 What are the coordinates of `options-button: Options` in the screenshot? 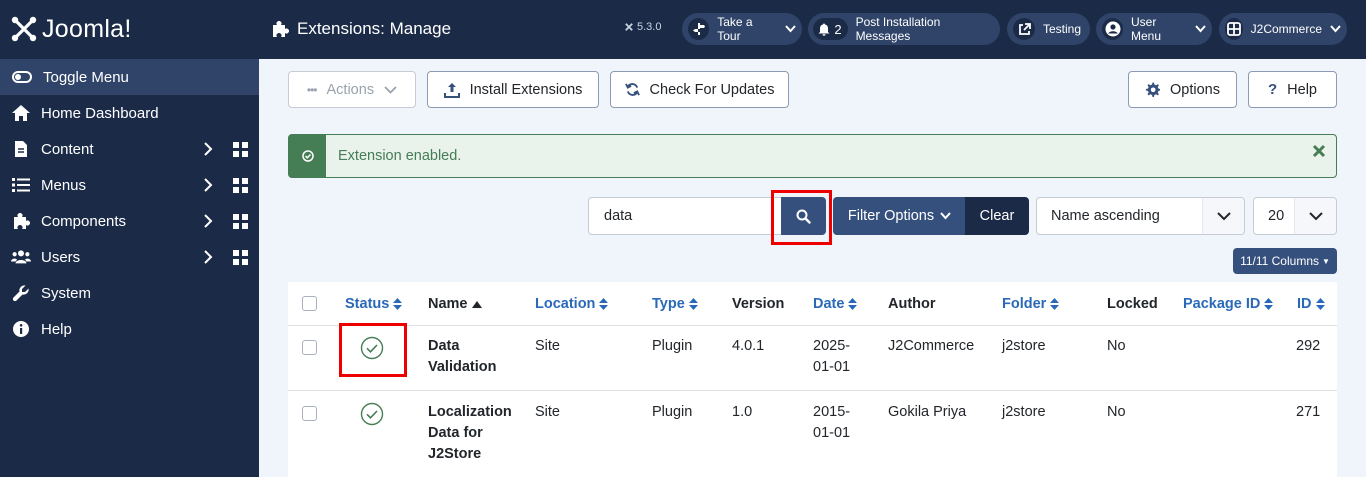 It's located at (1182, 89).